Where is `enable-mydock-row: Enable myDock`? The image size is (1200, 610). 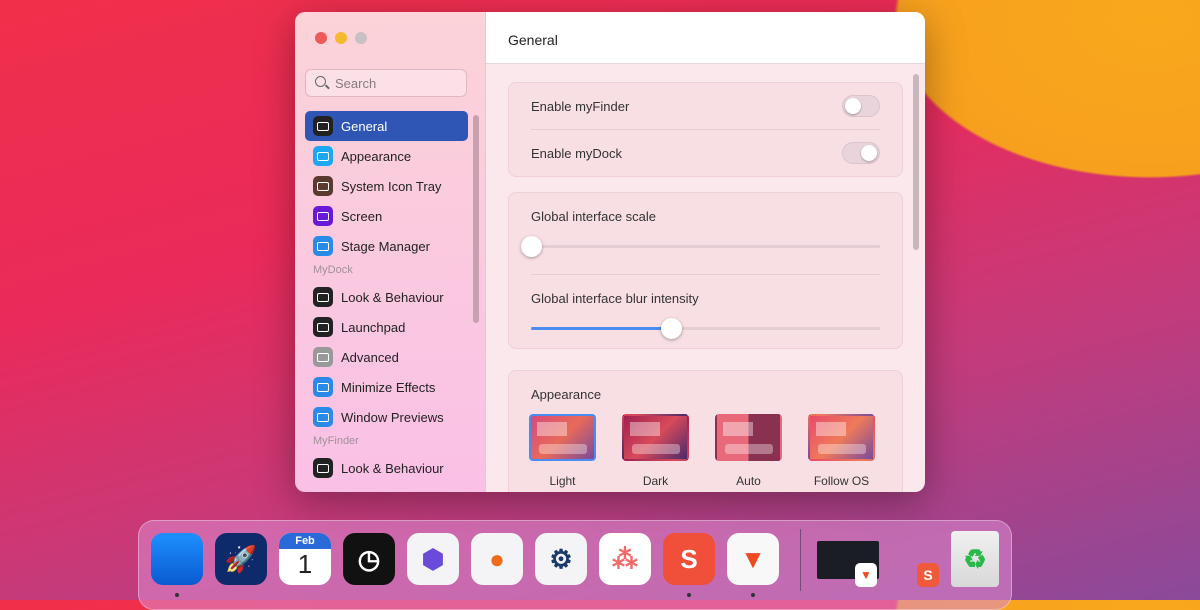
enable-mydock-row: Enable myDock is located at coordinates (705, 153).